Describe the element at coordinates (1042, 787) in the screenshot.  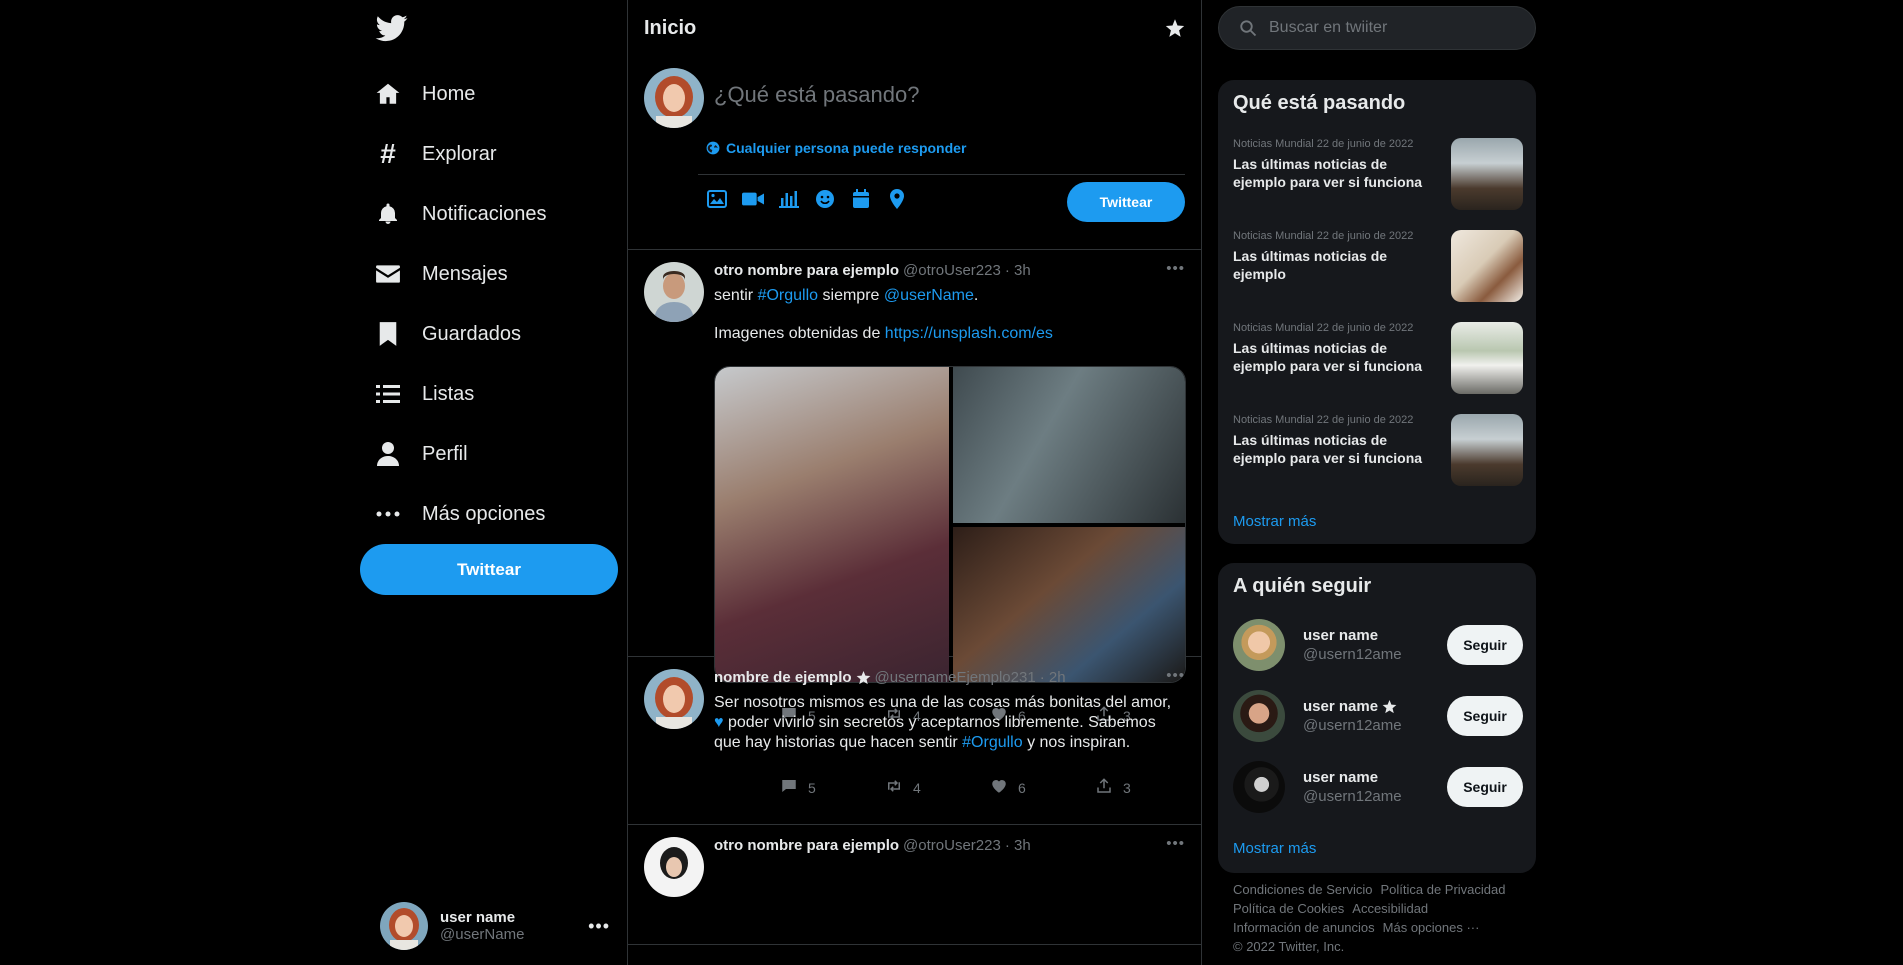
I see `like-button: 6` at that location.